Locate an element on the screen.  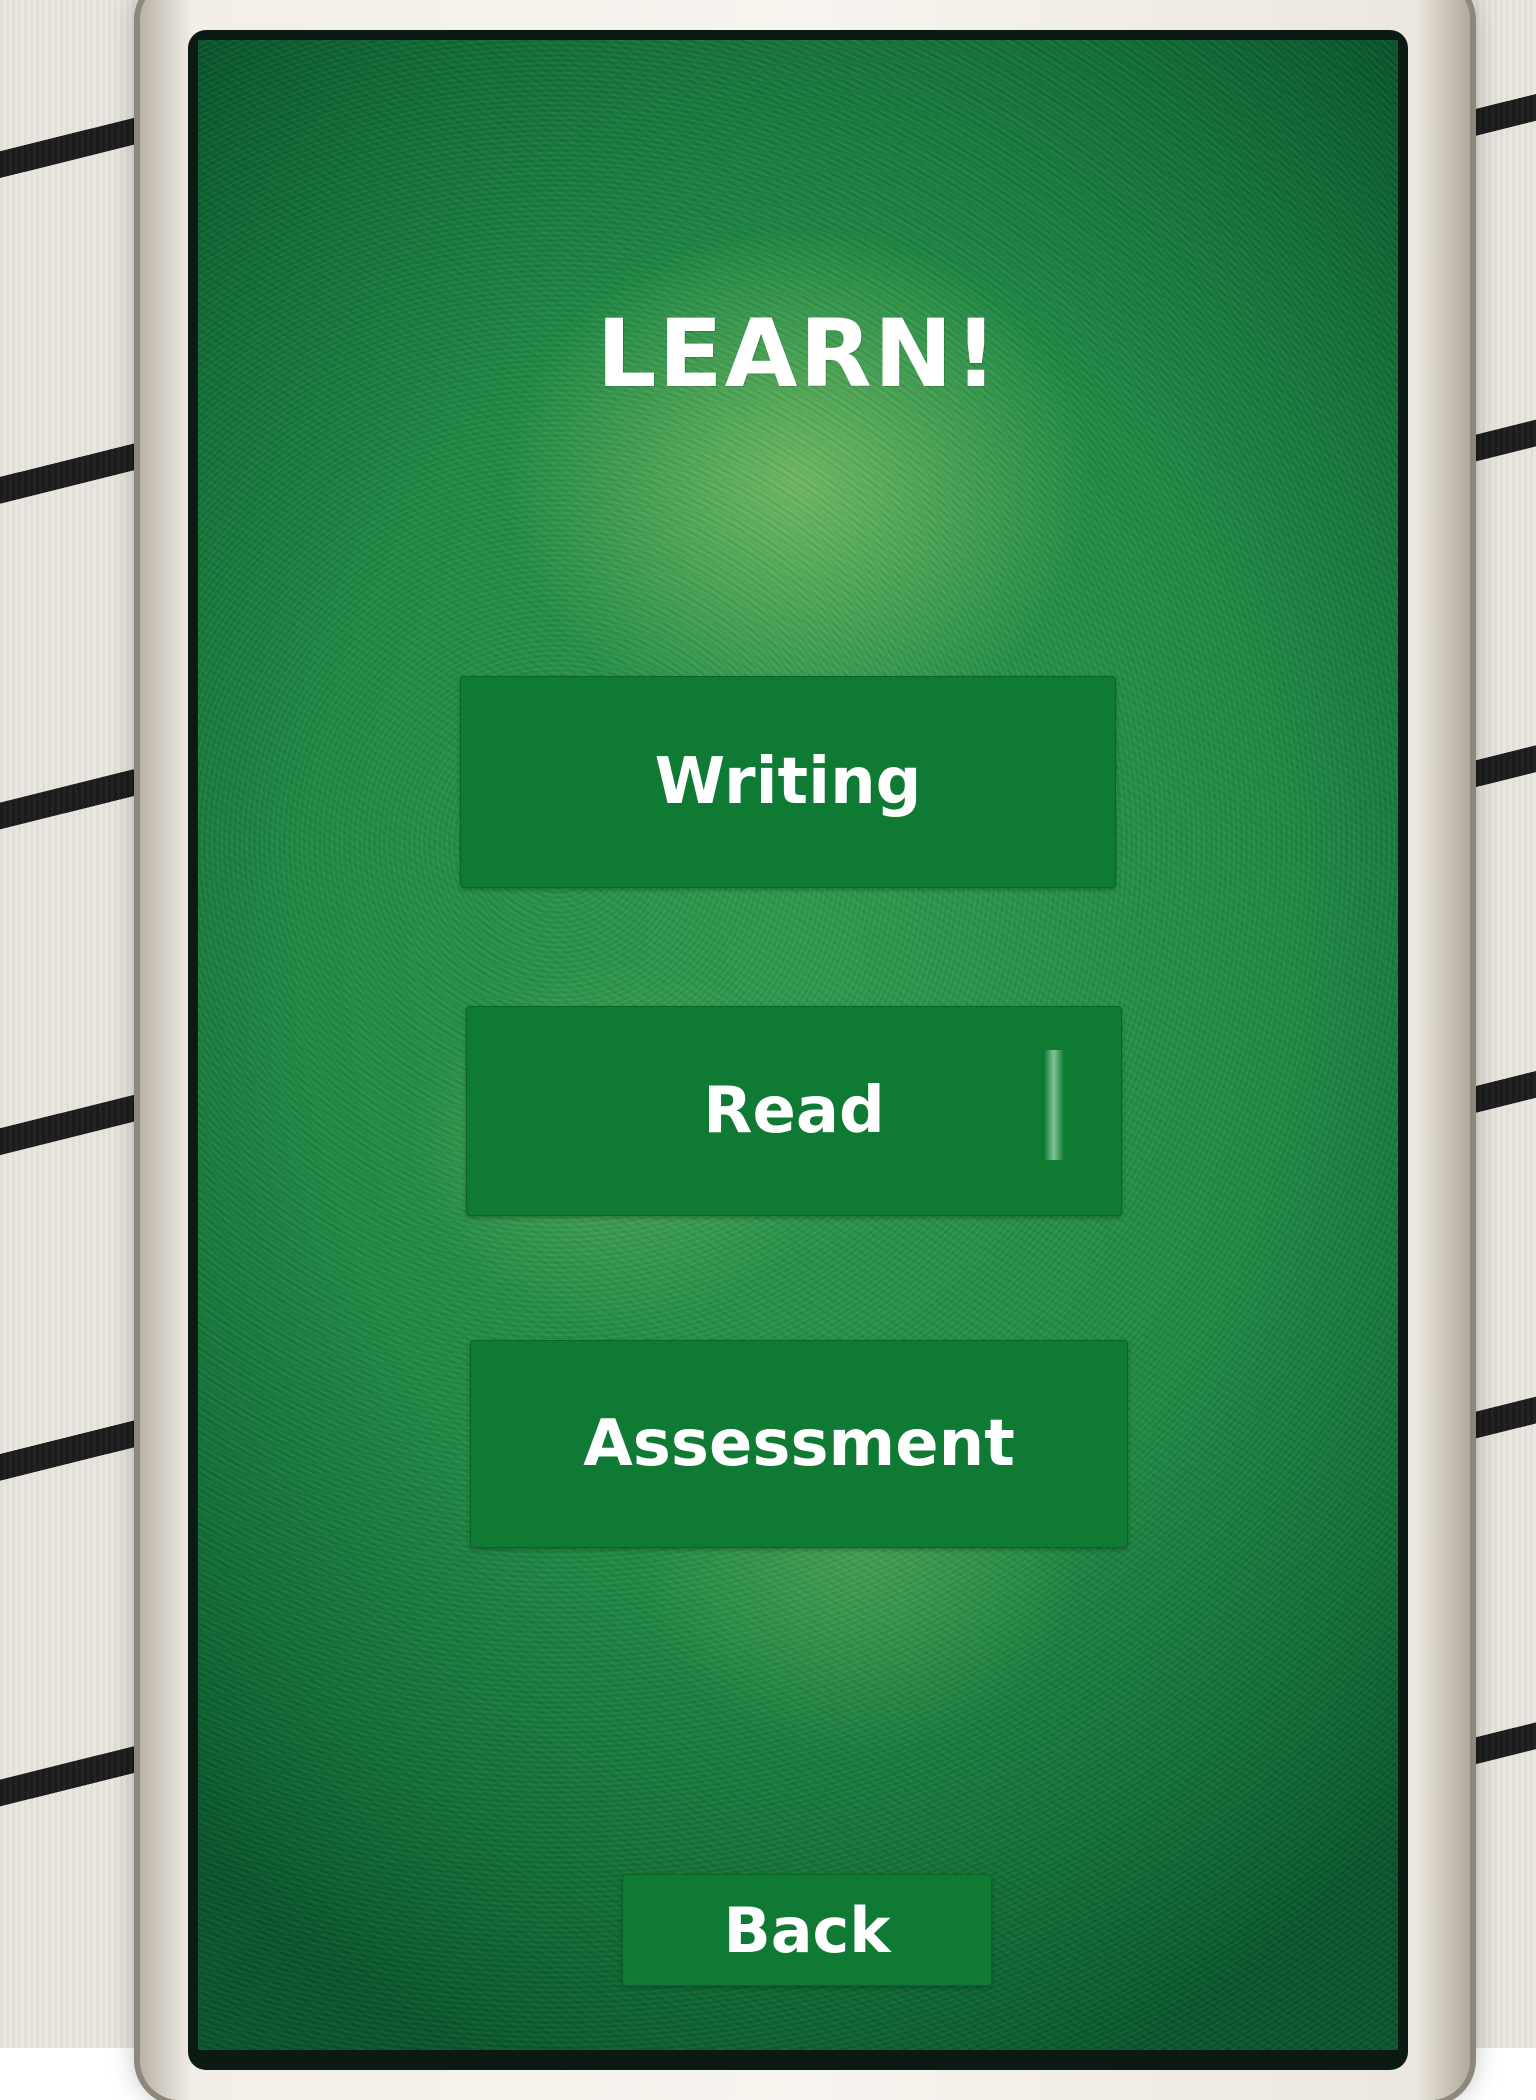
back-button: Back is located at coordinates (807, 1930).